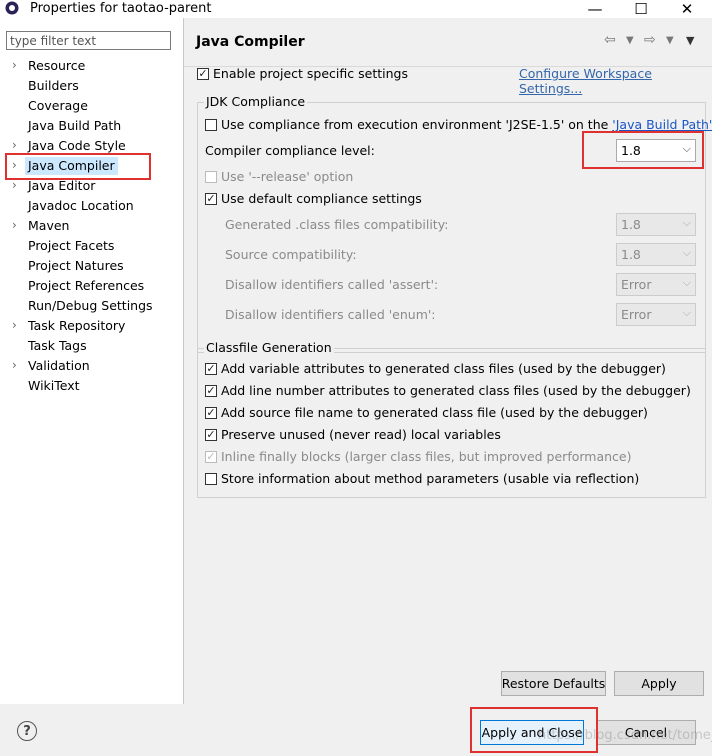 This screenshot has width=712, height=756. What do you see at coordinates (211, 125) in the screenshot?
I see `use-env-compliance-checkbox` at bounding box center [211, 125].